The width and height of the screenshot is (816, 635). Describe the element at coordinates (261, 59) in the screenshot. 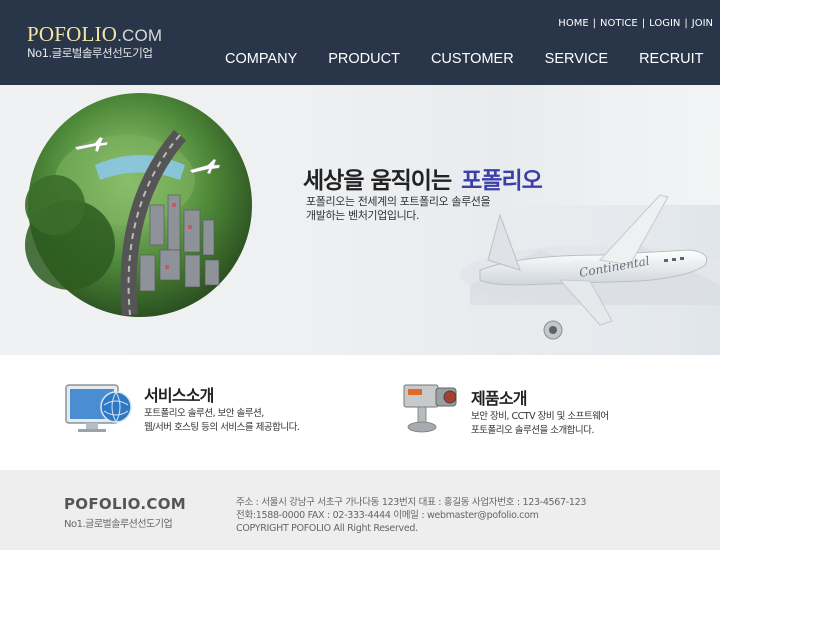

I see `nav-company: COMPANY` at that location.